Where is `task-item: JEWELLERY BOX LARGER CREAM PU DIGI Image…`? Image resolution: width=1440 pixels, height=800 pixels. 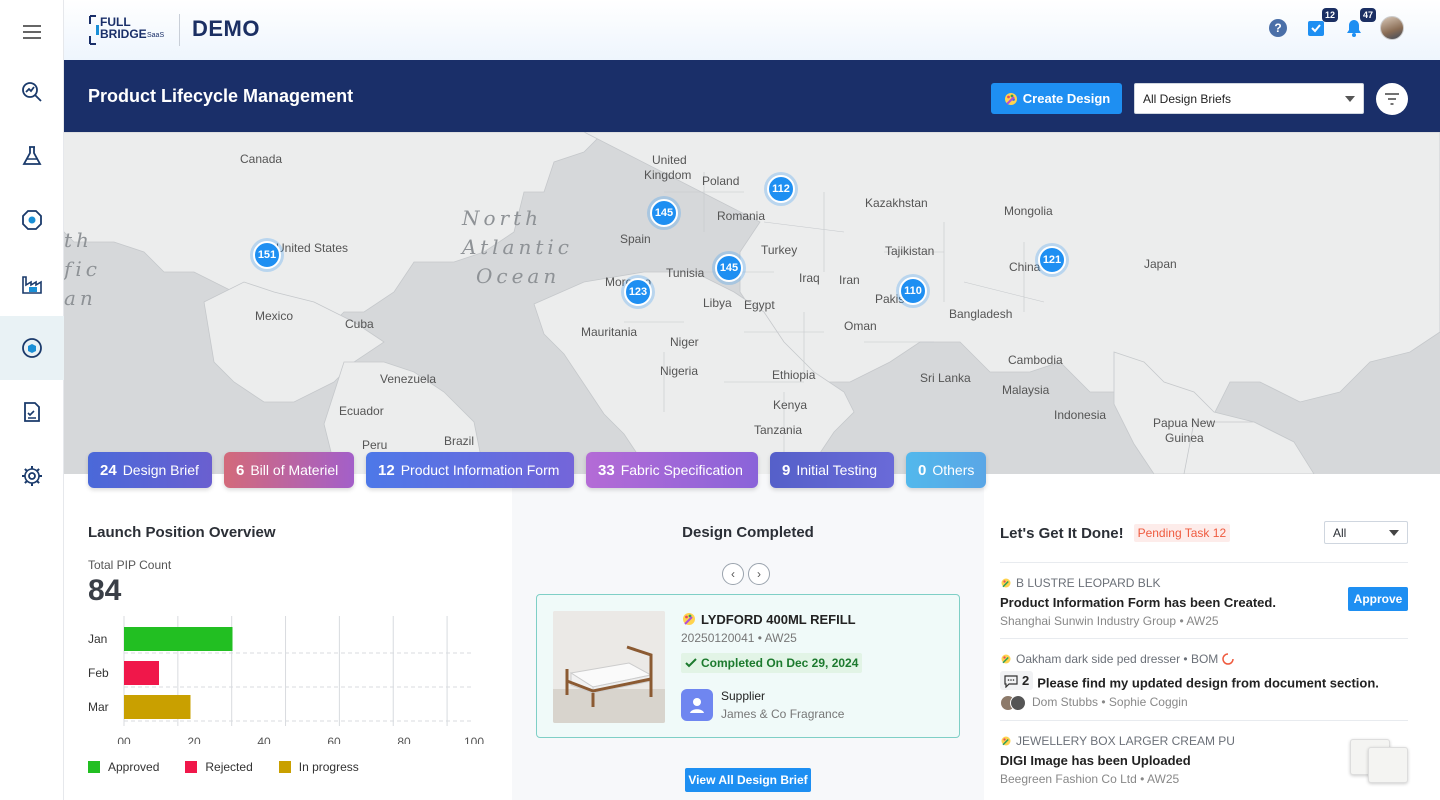
task-item: JEWELLERY BOX LARGER CREAM PU DIGI Image… is located at coordinates (1204, 760).